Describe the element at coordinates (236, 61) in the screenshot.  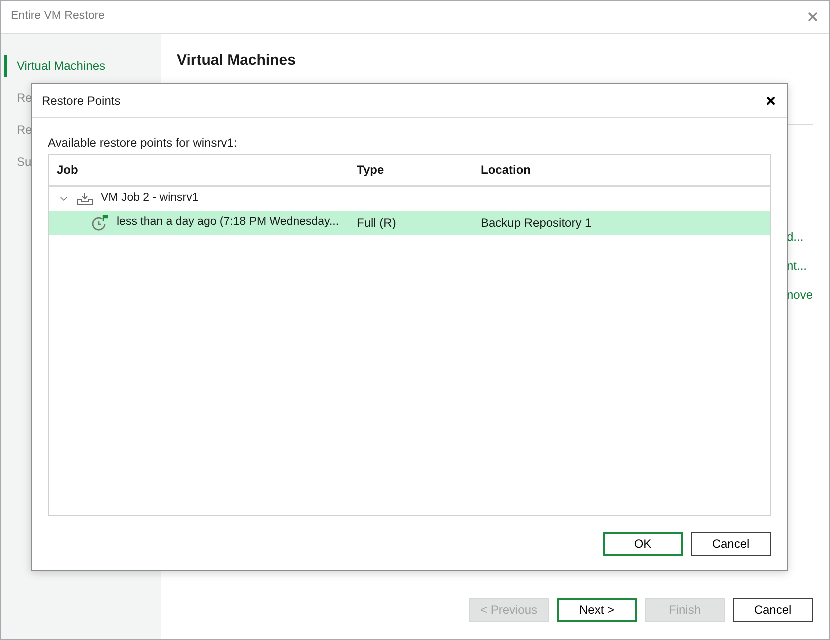
I see `page-heading: Virtual Machines` at that location.